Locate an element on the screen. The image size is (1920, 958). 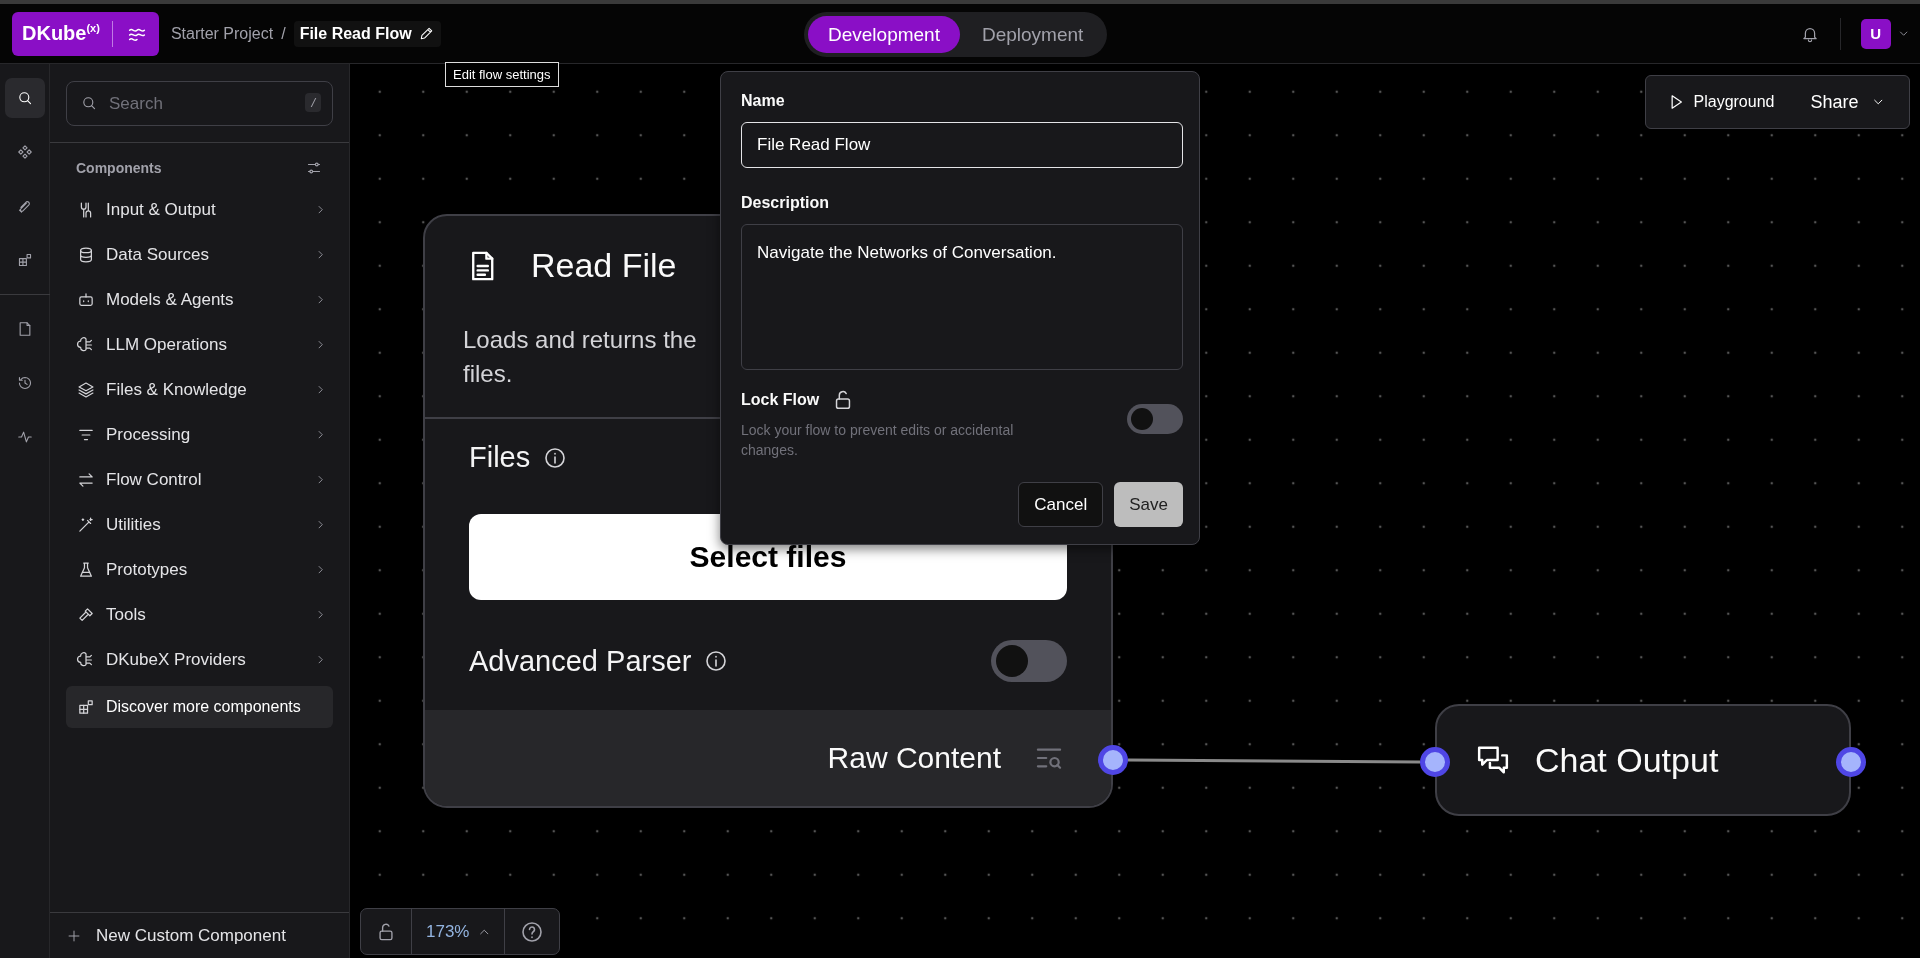
section-title: Components is located at coordinates (119, 168).